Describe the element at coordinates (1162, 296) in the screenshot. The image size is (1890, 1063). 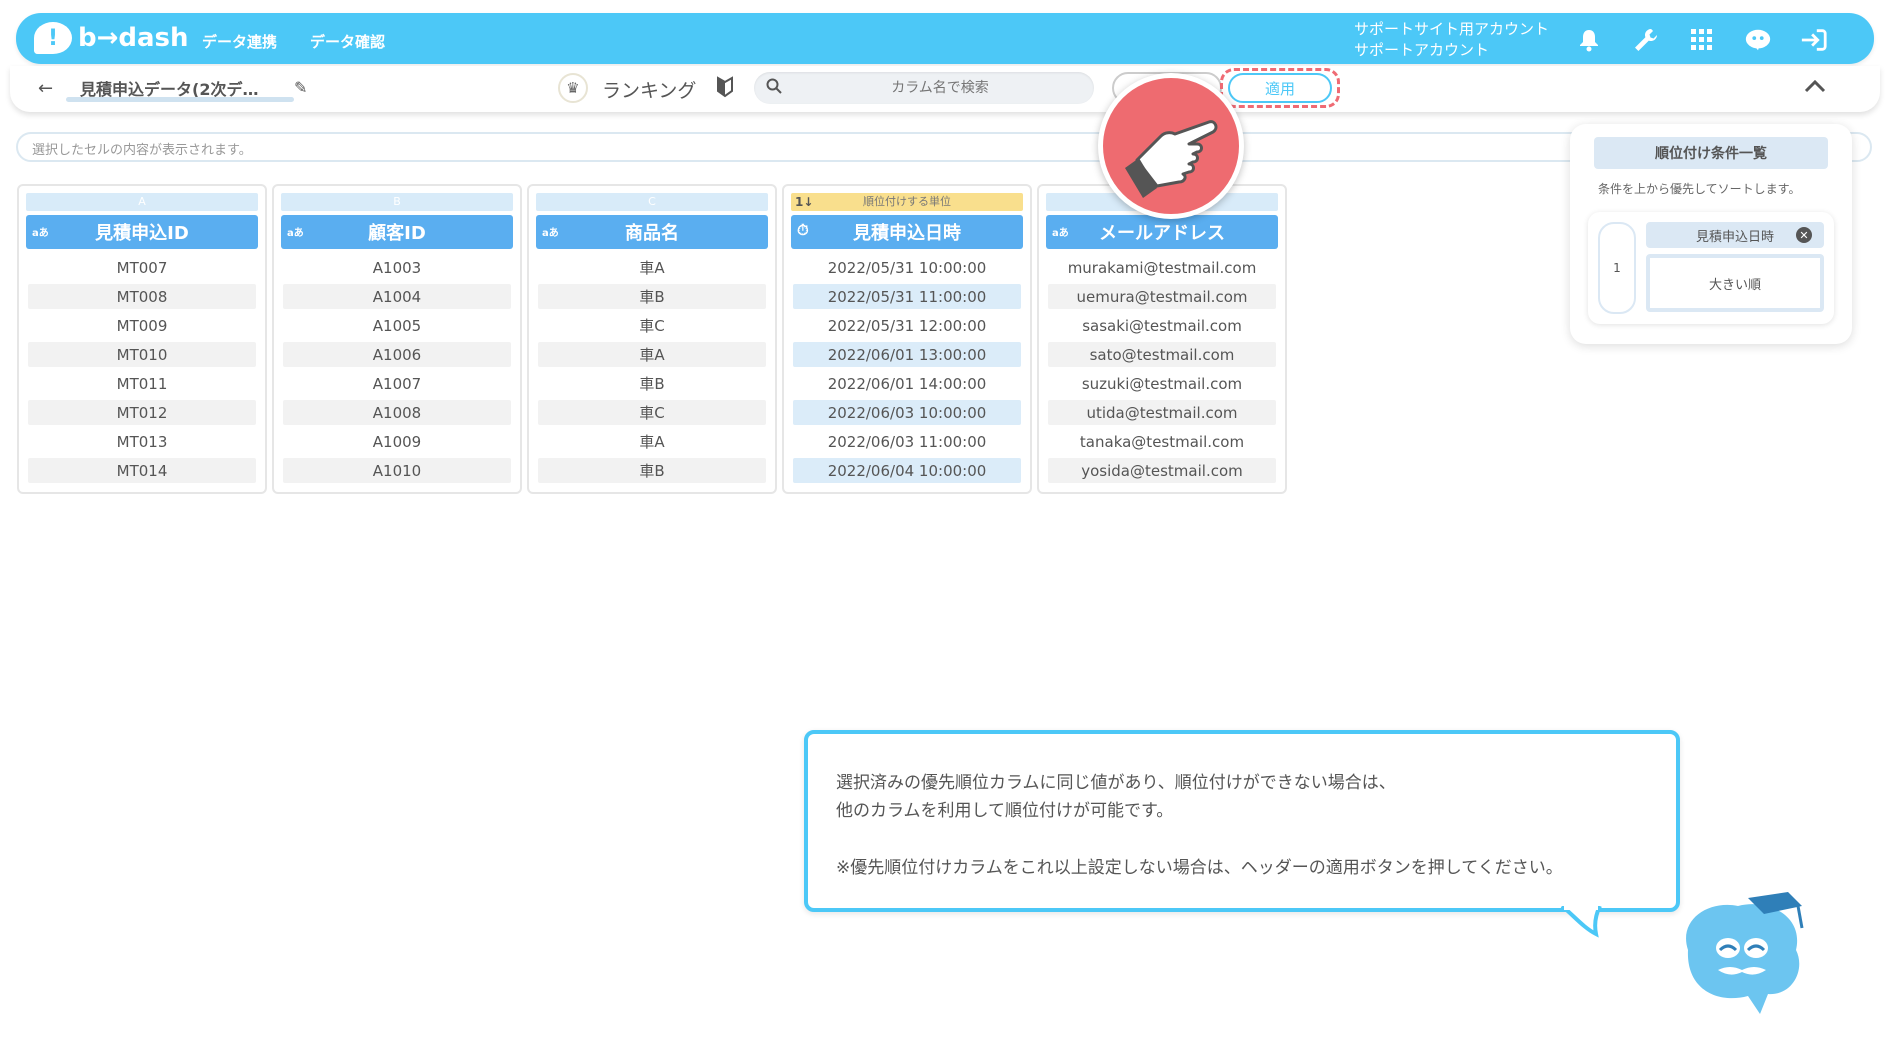
I see `table-cell: uemura@testmail.com` at that location.